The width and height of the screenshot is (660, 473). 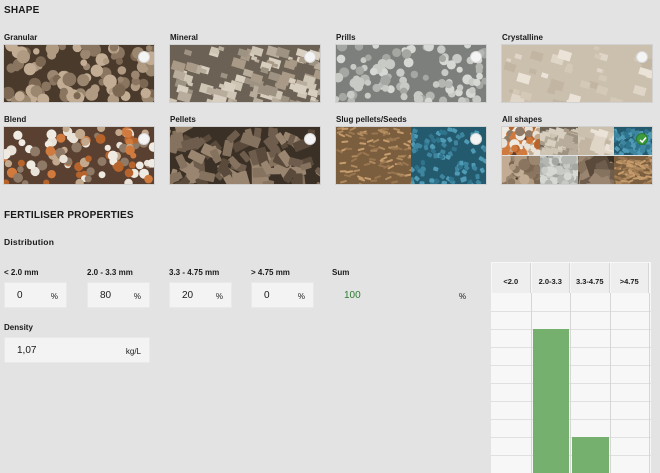 I want to click on range-label-gt4: > 4.75 mm, so click(x=270, y=272).